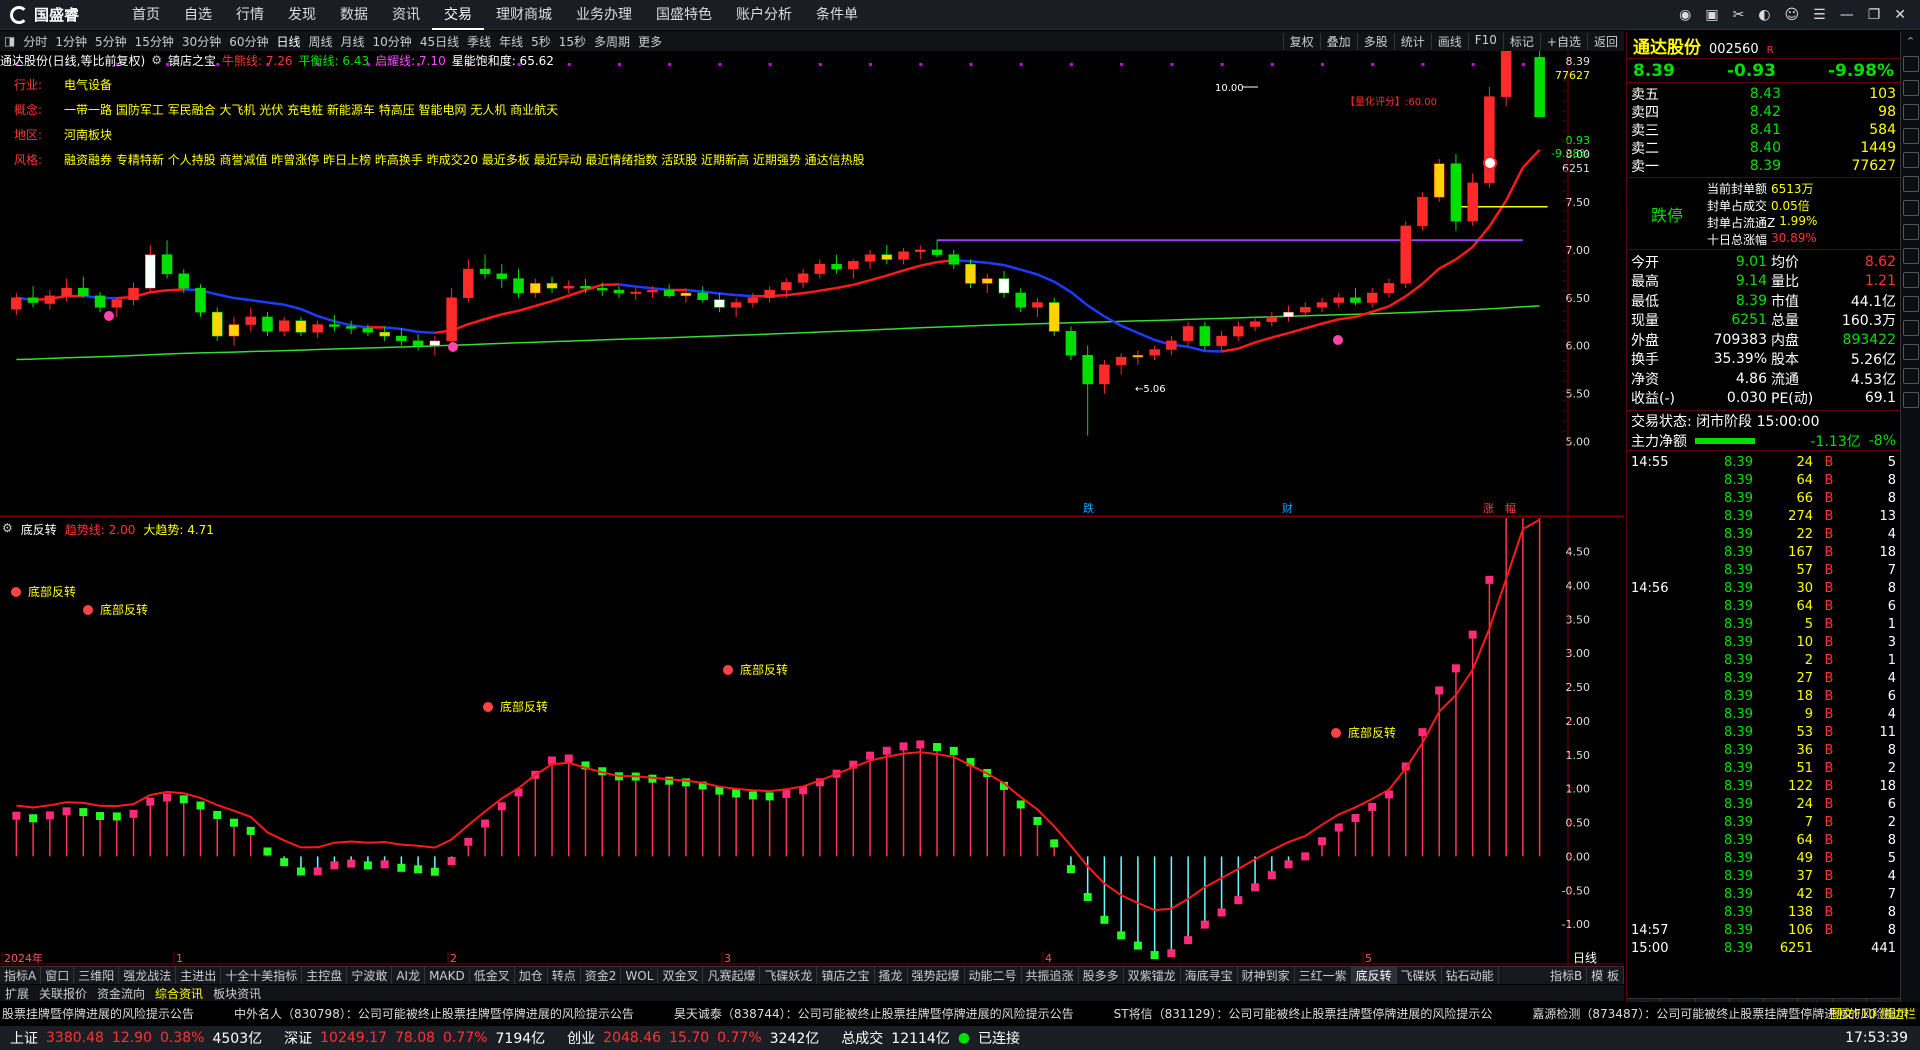  Describe the element at coordinates (1470, 975) in the screenshot. I see `indicator-tab: 钻石动能` at that location.